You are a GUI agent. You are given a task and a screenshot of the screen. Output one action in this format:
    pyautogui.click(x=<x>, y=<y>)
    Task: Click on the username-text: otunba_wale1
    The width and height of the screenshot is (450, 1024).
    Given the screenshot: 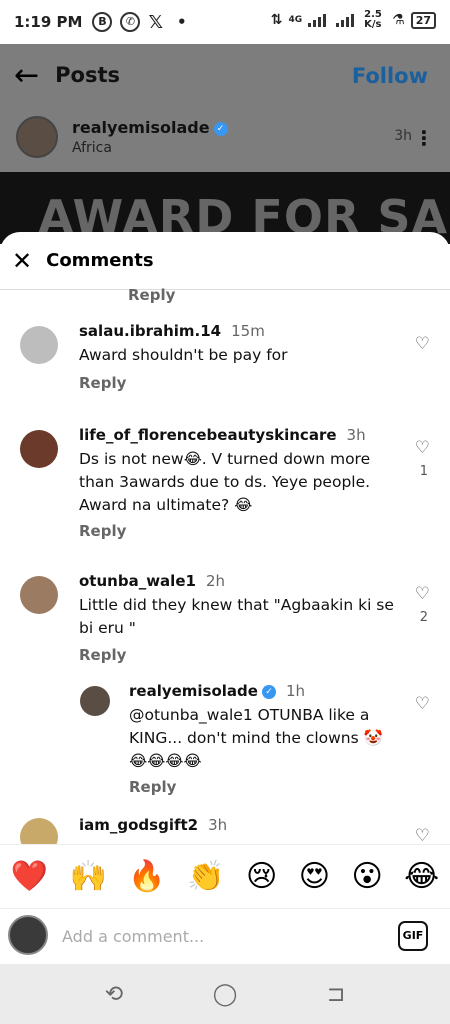 What is the action you would take?
    pyautogui.click(x=137, y=581)
    